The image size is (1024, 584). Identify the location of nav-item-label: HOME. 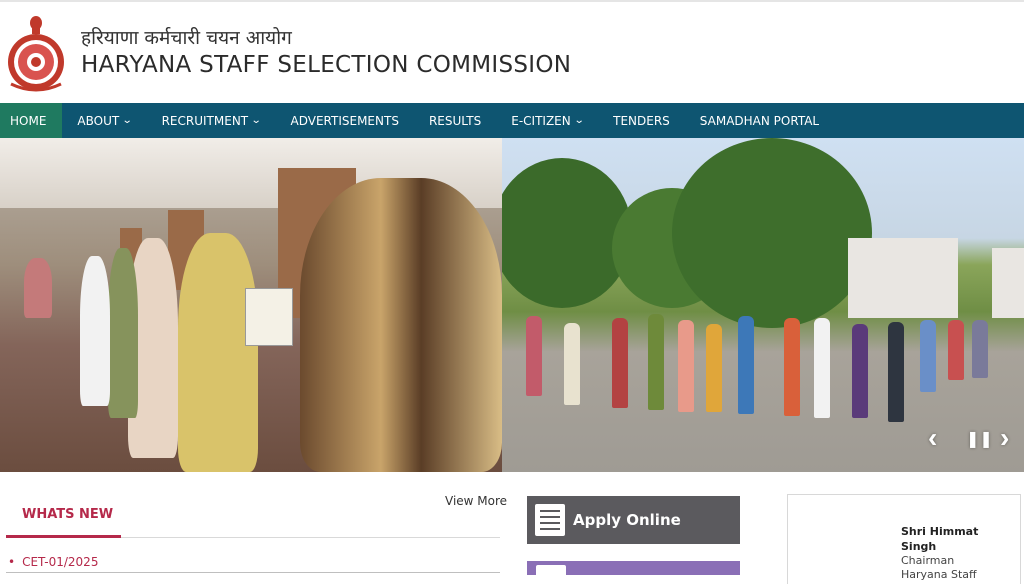
(28, 120).